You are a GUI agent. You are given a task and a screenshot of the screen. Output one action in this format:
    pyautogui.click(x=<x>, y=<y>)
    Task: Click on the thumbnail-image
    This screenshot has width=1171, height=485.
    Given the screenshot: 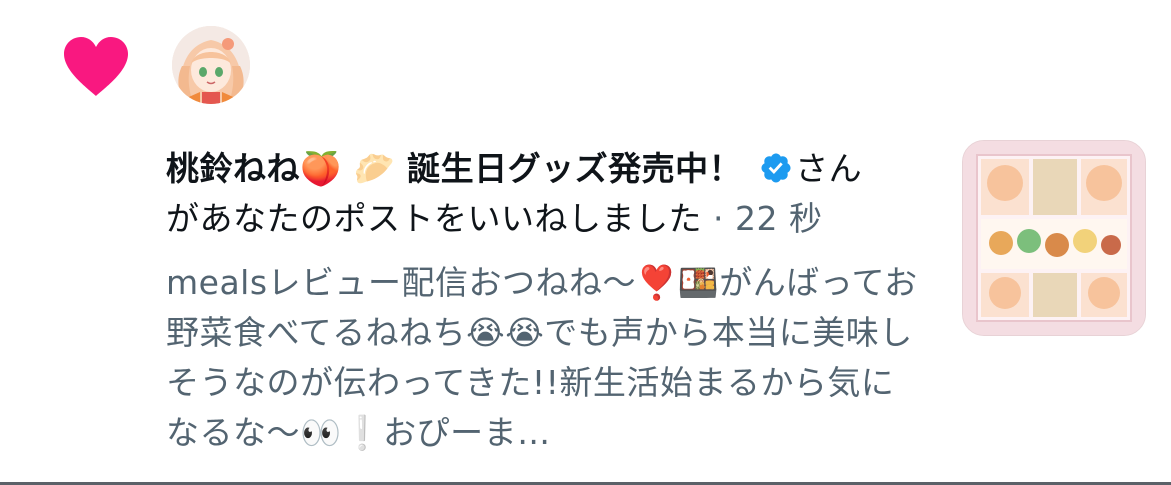 What is the action you would take?
    pyautogui.click(x=1054, y=238)
    